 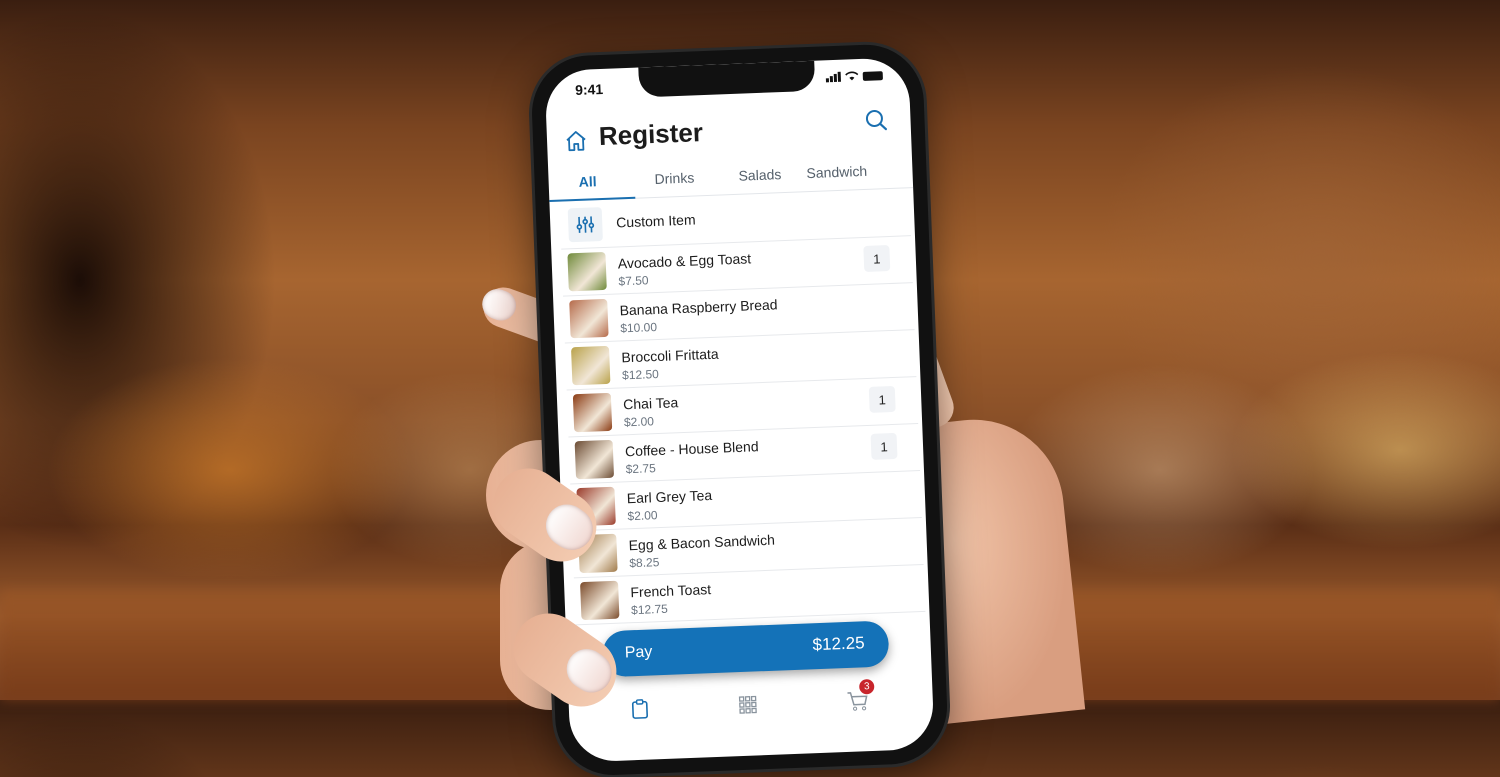 What do you see at coordinates (639, 328) in the screenshot?
I see `item-price: $10.00` at bounding box center [639, 328].